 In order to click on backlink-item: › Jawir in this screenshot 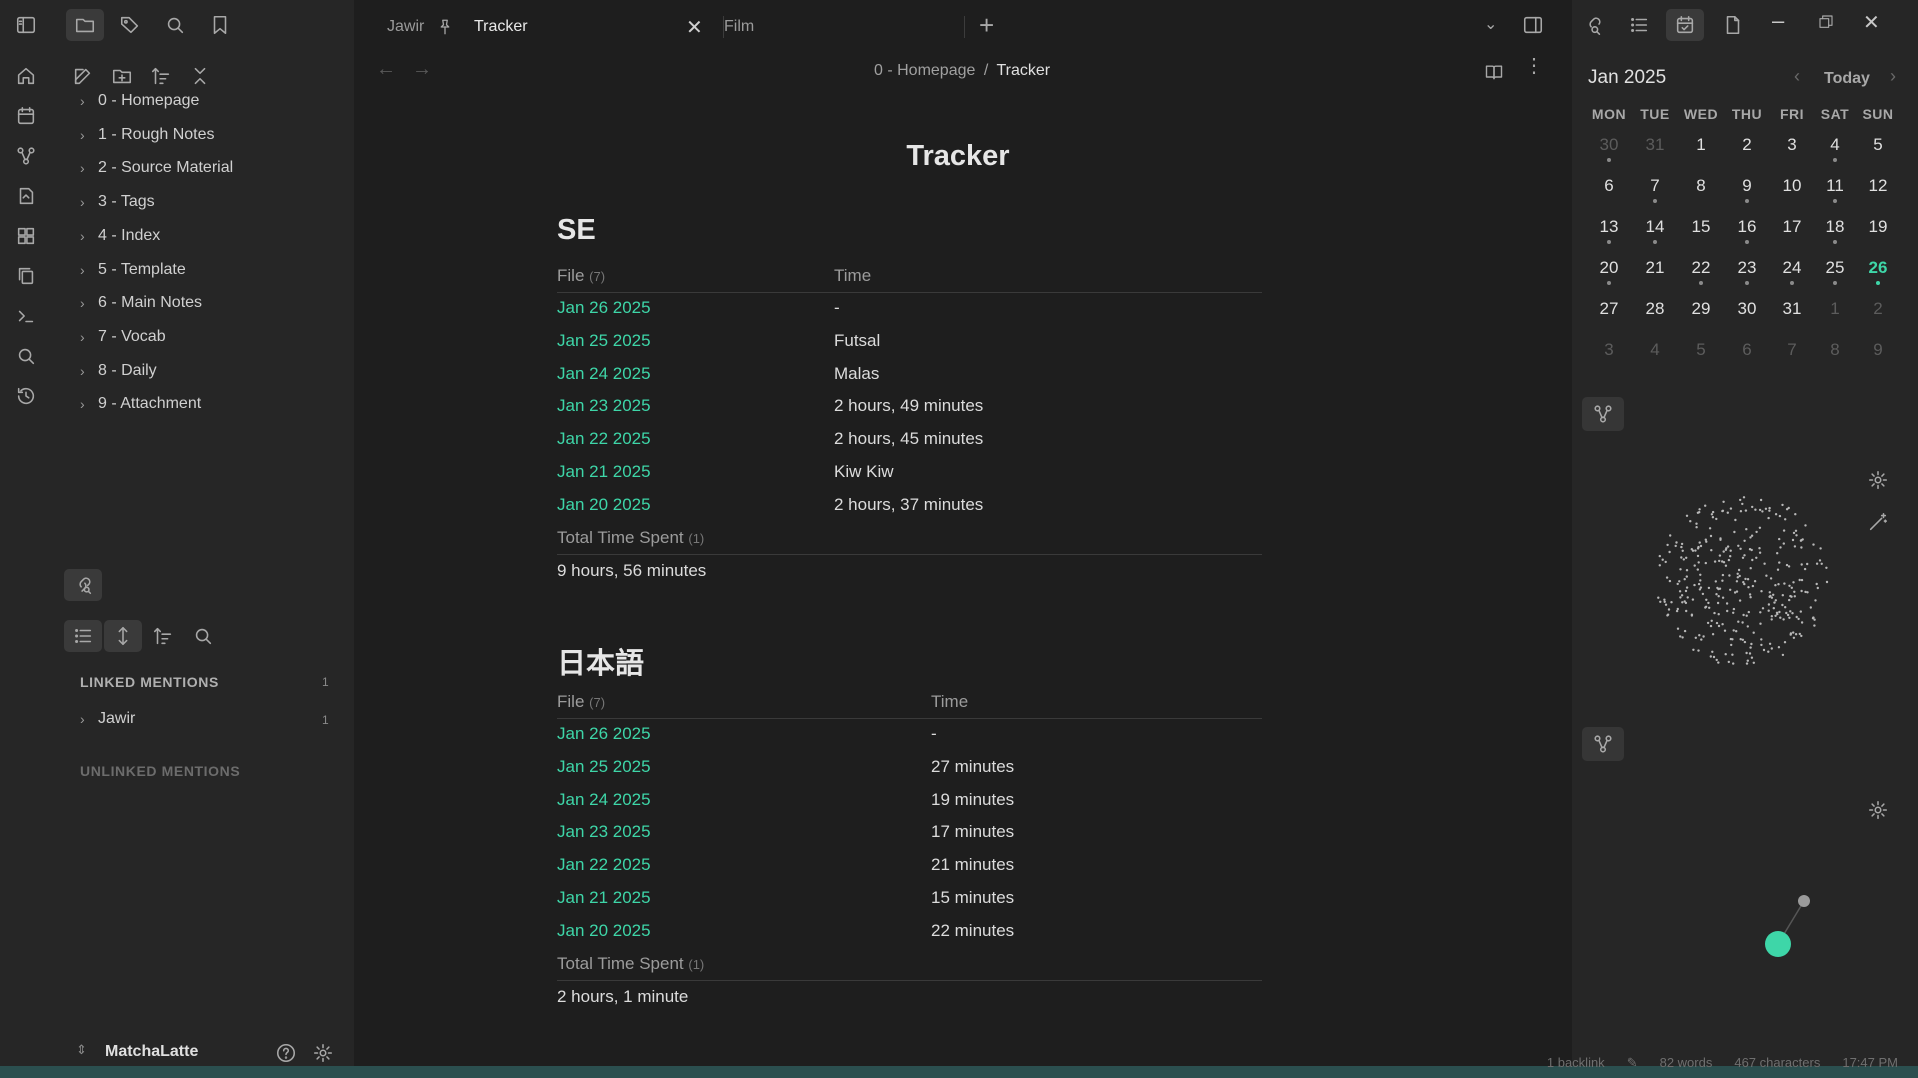, I will do `click(107, 719)`.